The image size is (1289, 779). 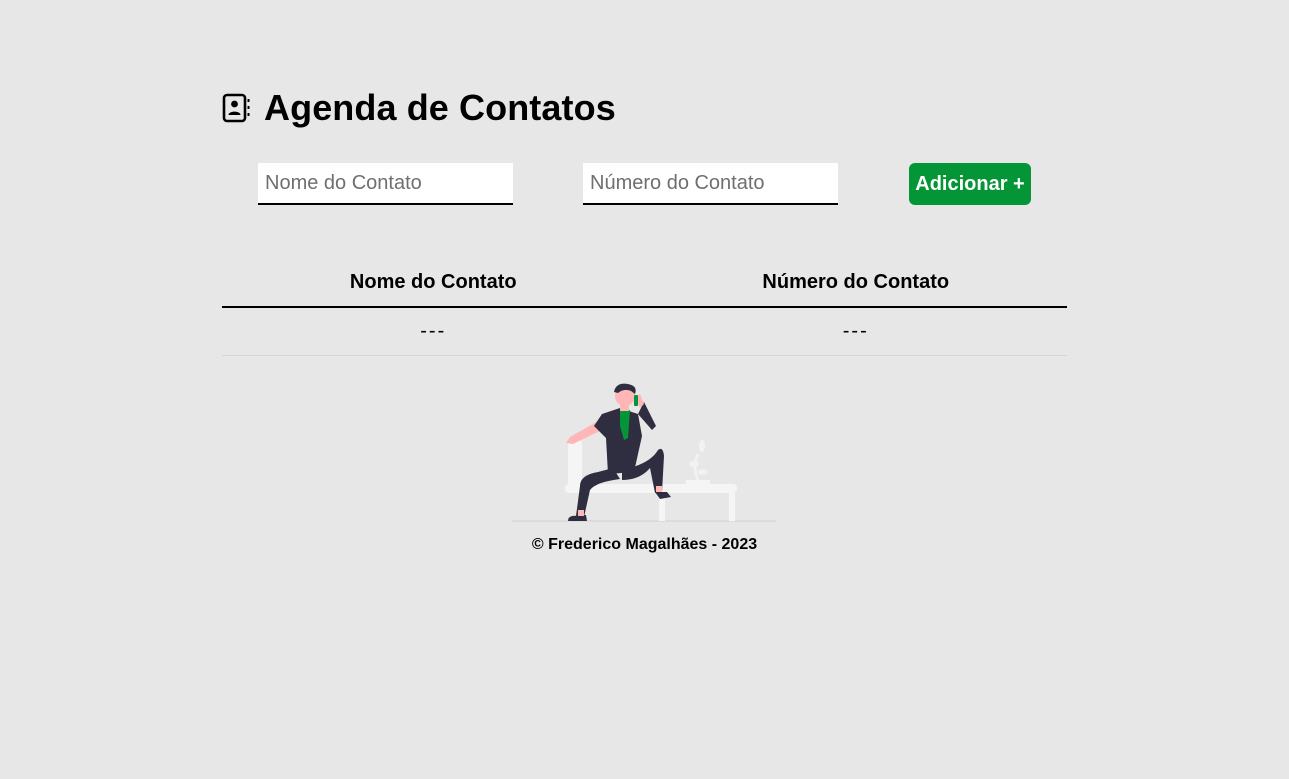 What do you see at coordinates (433, 283) in the screenshot?
I see `column-header-name: Nome do Contato` at bounding box center [433, 283].